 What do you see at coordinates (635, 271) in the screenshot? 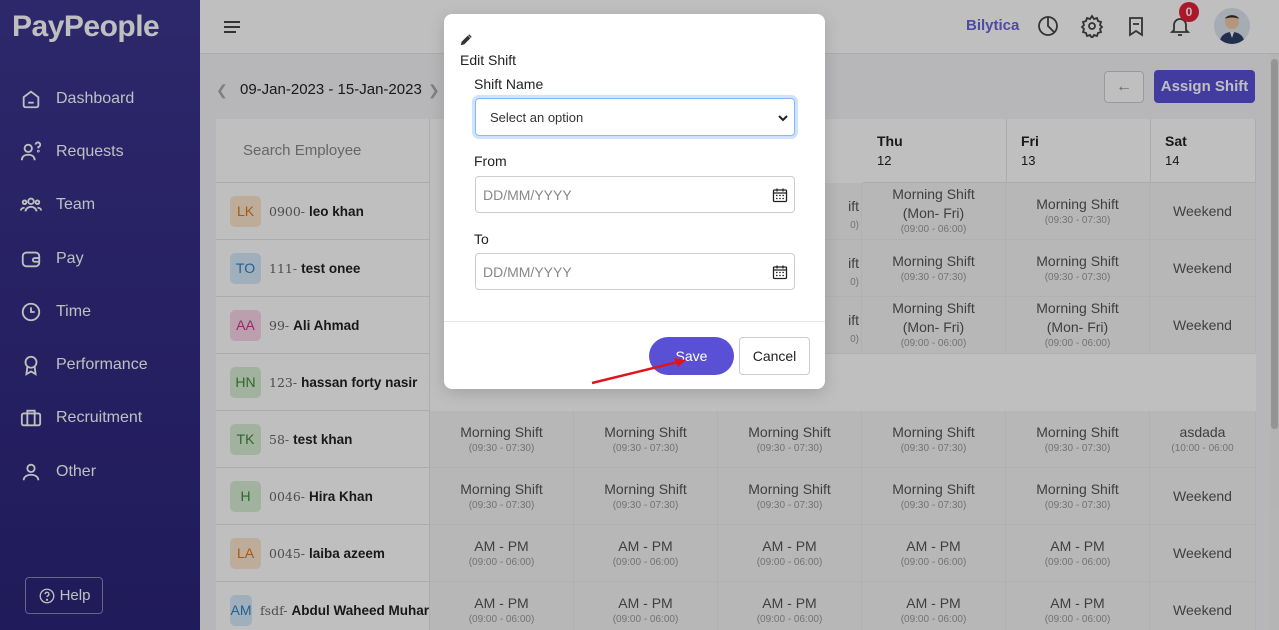
I see `to-date-field: DD/MM/YYYY` at bounding box center [635, 271].